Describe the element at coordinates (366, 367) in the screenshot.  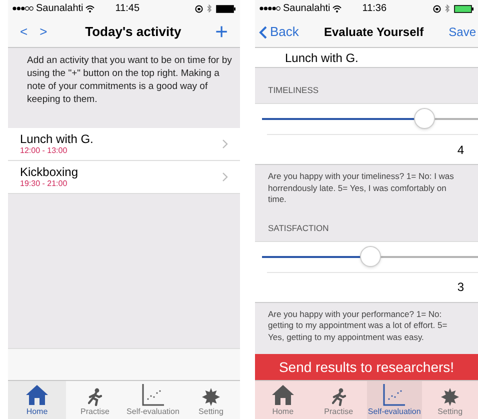
I see `send-results-button: Send results to researchers!` at that location.